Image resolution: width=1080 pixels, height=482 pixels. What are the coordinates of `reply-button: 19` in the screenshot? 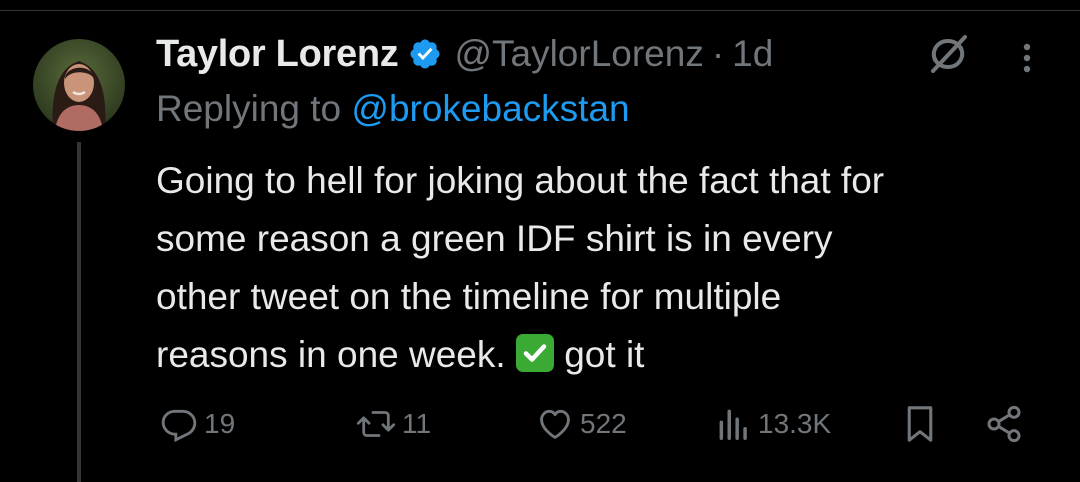 It's located at (197, 424).